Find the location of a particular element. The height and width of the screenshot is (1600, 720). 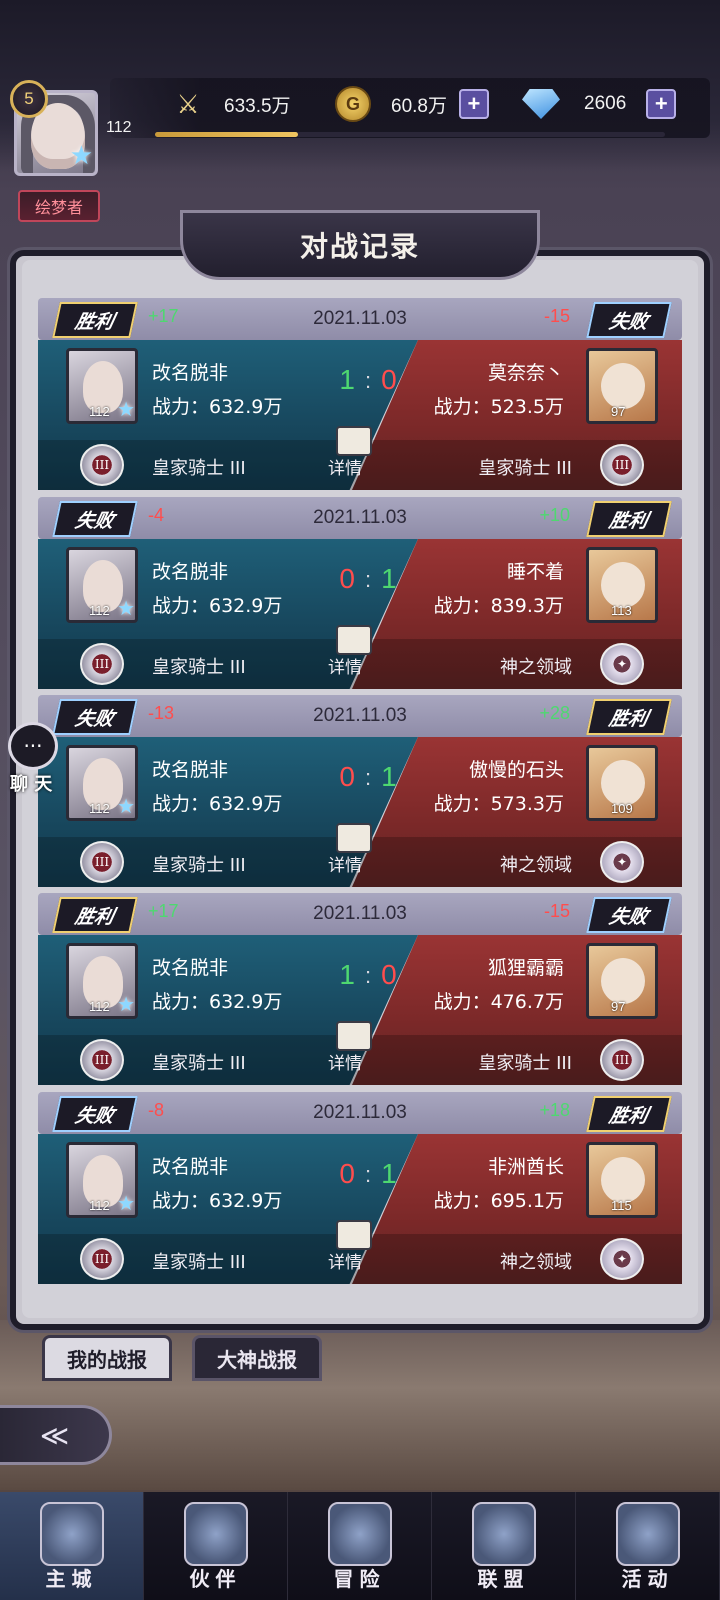

power-value: 633.5万 is located at coordinates (257, 106).